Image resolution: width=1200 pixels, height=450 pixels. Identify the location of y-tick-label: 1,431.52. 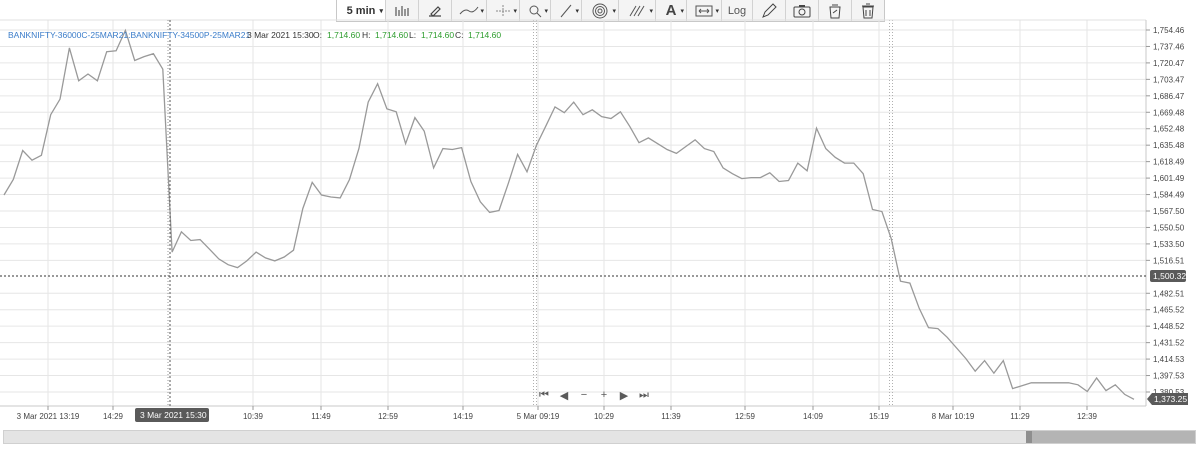
(1169, 343).